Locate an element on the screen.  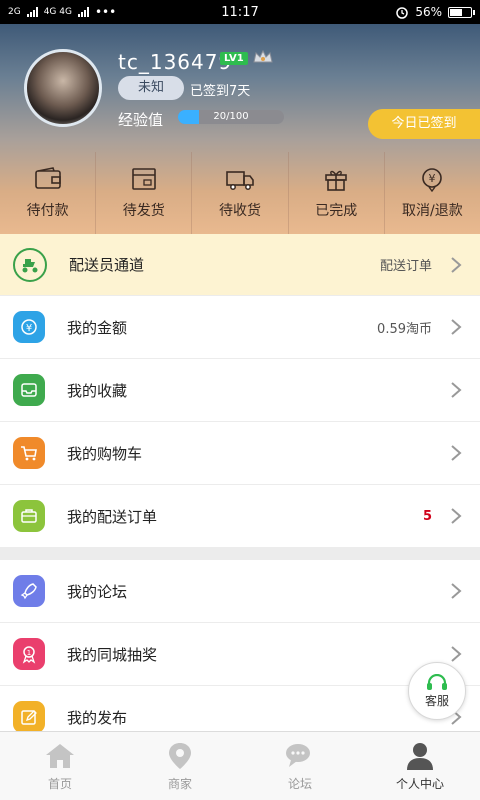
wallet-icon is located at coordinates (47, 178).